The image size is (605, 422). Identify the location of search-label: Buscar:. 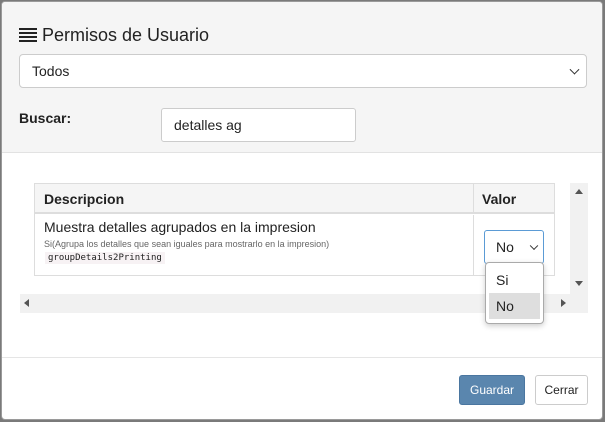
(45, 118).